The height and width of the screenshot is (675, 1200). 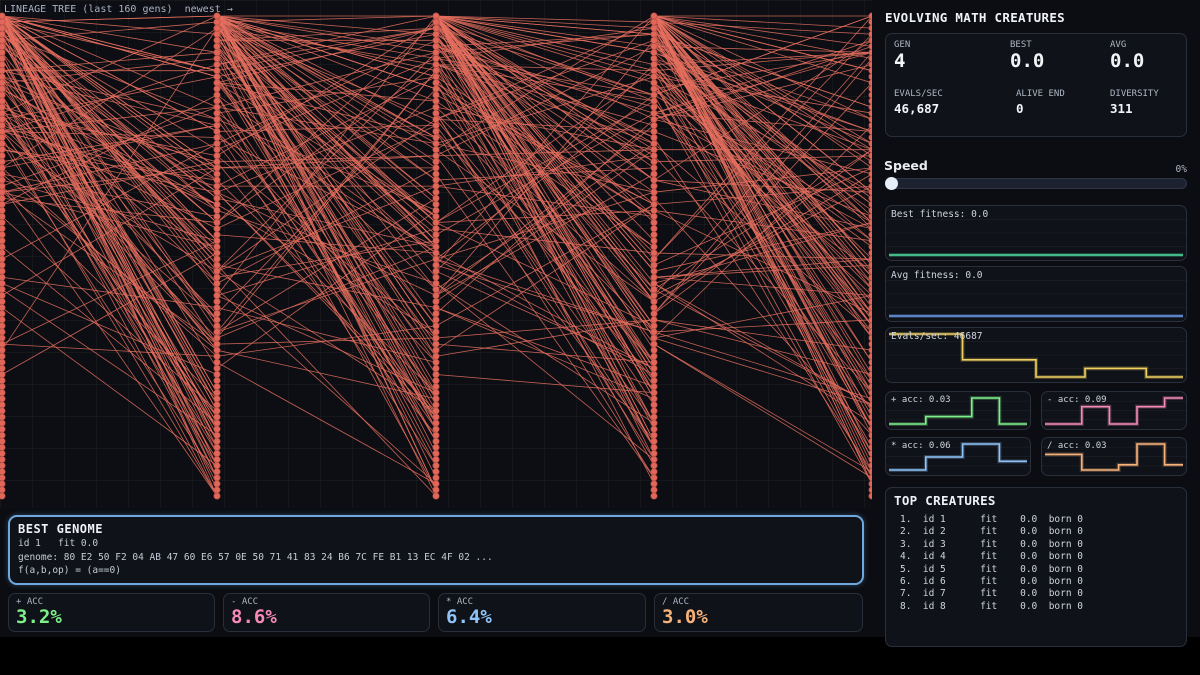 What do you see at coordinates (891, 183) in the screenshot?
I see `speed-slider-thumb` at bounding box center [891, 183].